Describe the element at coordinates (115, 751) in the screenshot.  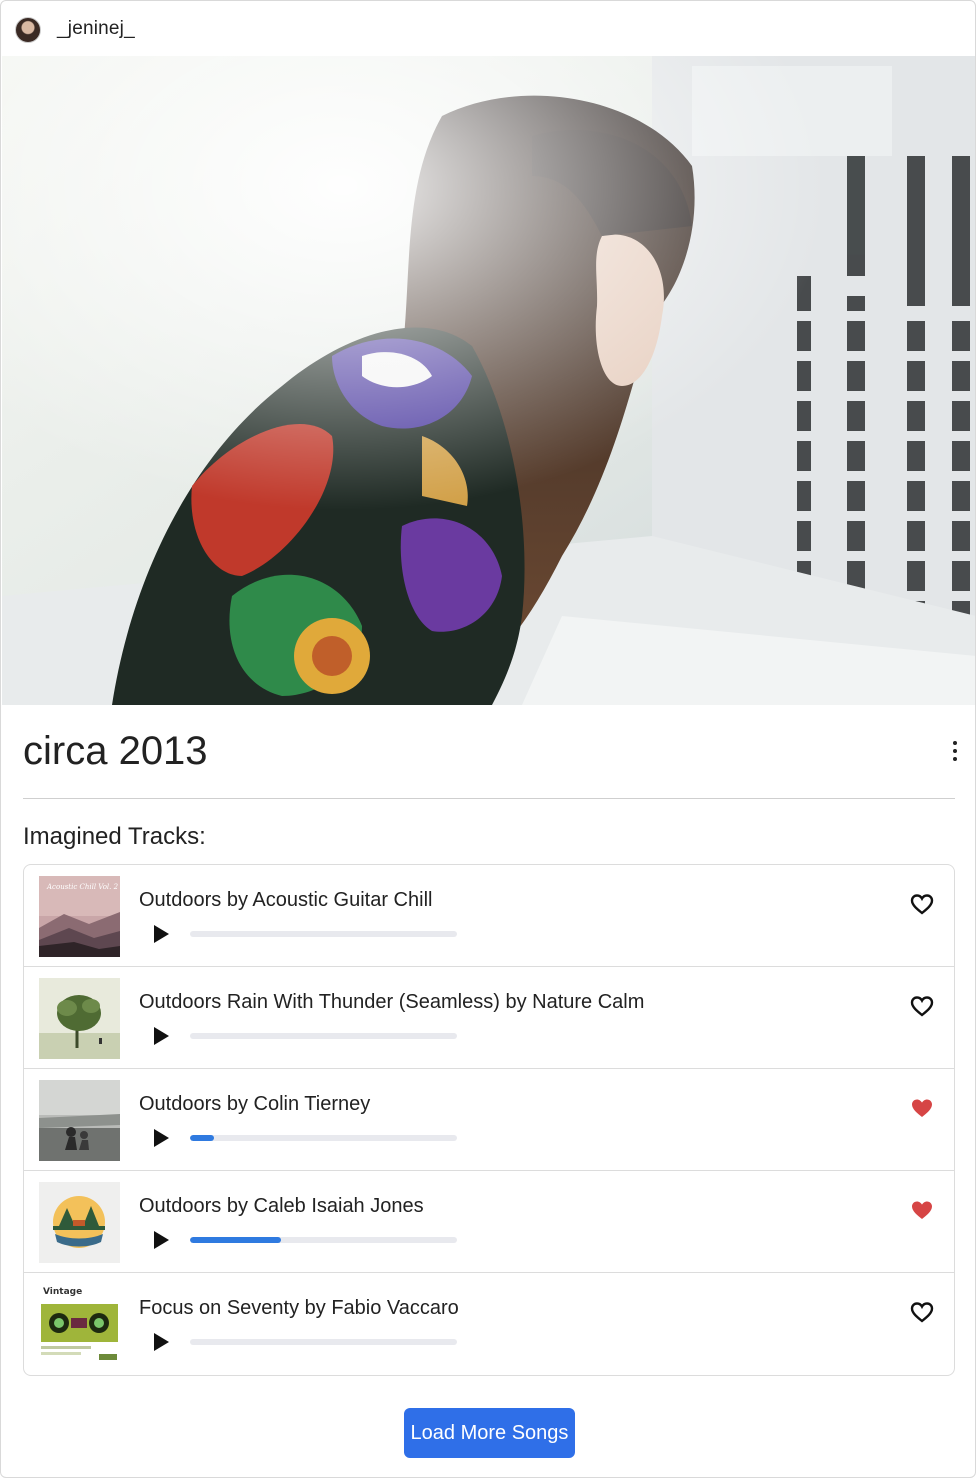
I see `post-title: circa 2013` at that location.